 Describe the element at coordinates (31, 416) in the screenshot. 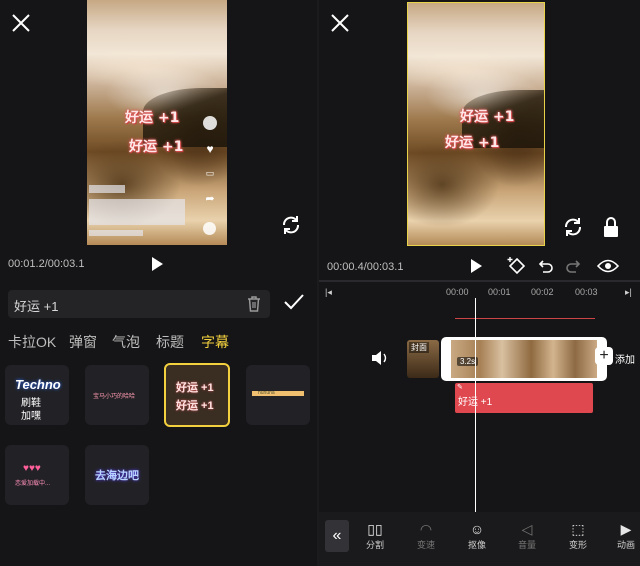

I see `tile-text: 加嘿` at that location.